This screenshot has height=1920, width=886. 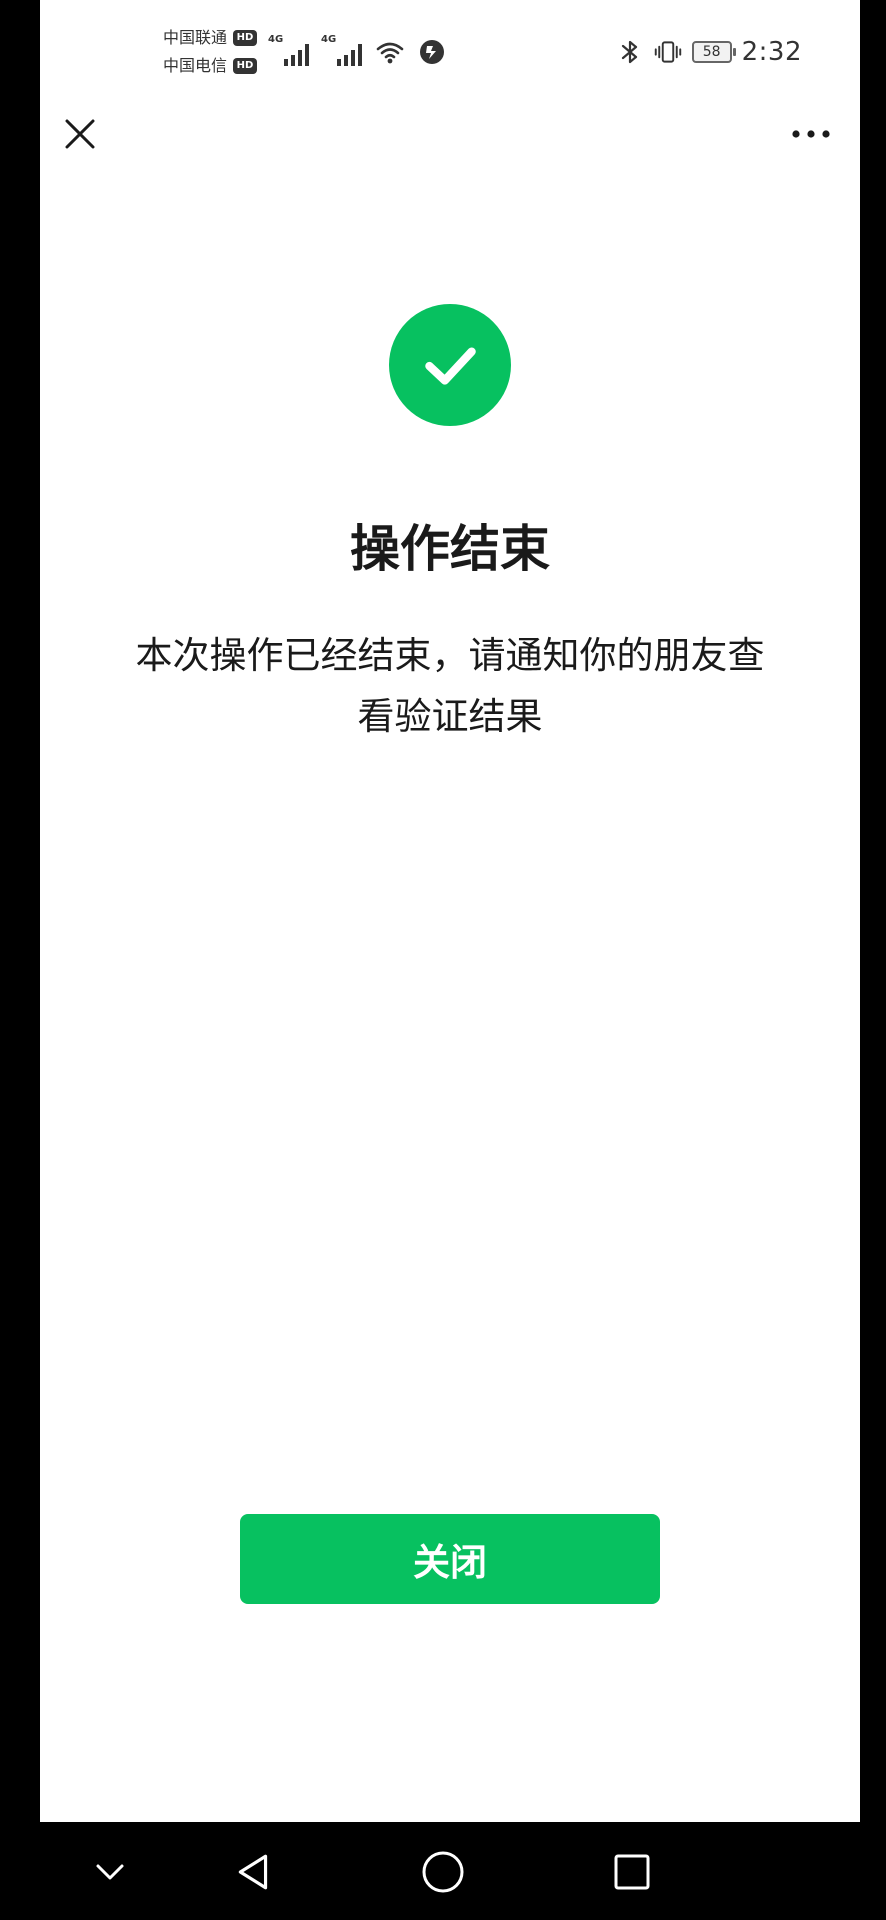 I want to click on battery-icon: 58, so click(x=713, y=52).